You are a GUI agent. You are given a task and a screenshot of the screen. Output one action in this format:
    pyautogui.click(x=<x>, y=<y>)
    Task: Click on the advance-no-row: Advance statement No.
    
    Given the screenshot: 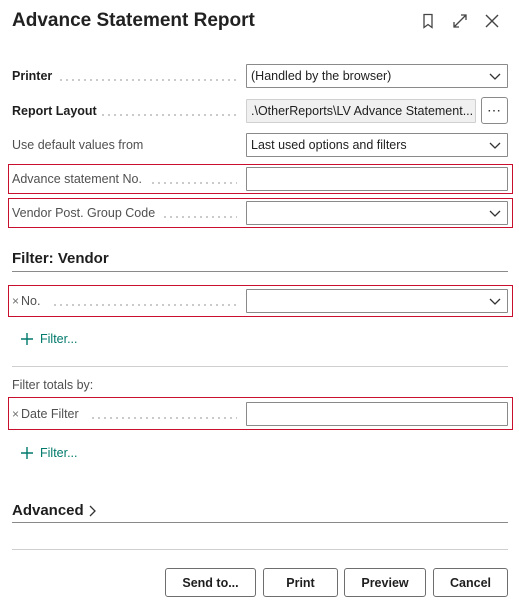 What is the action you would take?
    pyautogui.click(x=259, y=179)
    